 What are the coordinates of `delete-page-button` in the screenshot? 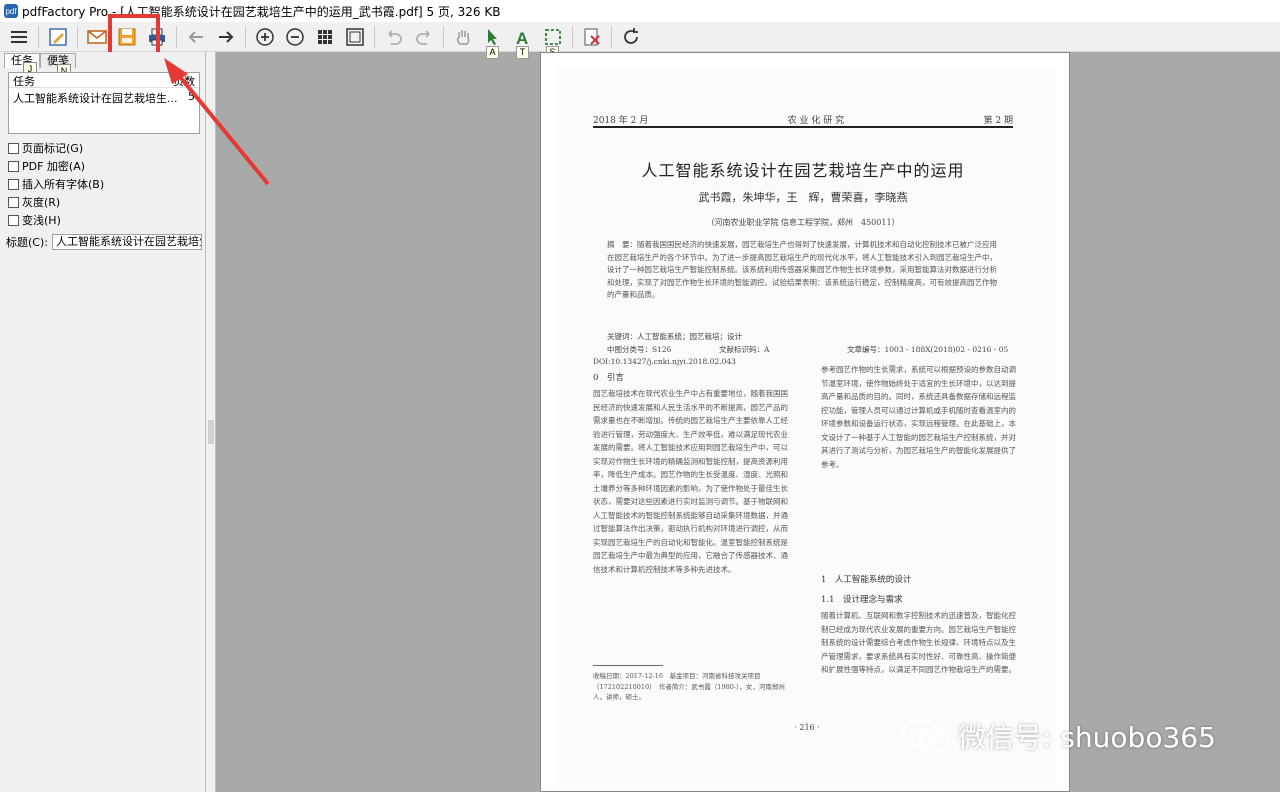 It's located at (592, 37).